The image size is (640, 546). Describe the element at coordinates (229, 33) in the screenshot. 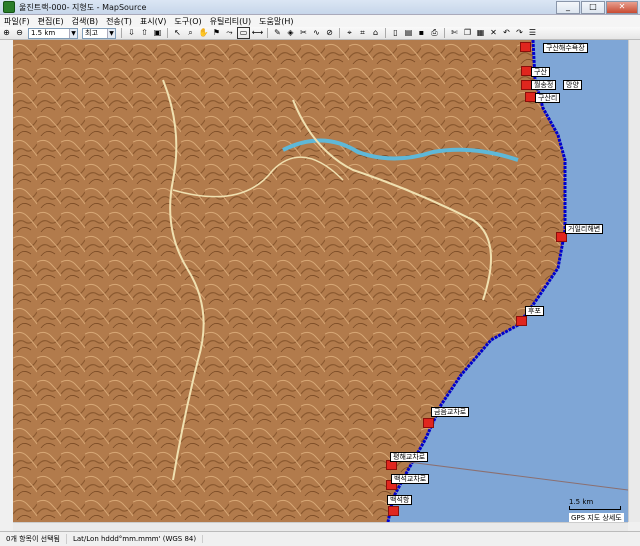

I see `route-tool-icon: ⤳` at that location.